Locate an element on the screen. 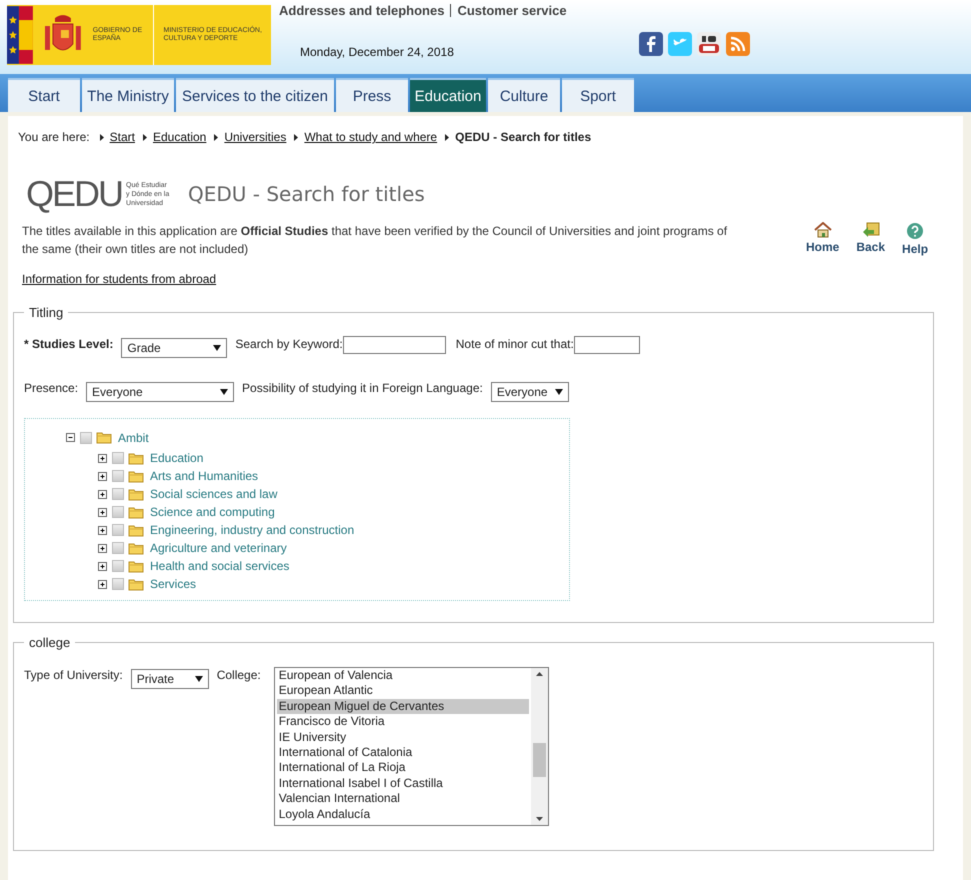 The image size is (971, 880). field-label: Type of University: is located at coordinates (73, 674).